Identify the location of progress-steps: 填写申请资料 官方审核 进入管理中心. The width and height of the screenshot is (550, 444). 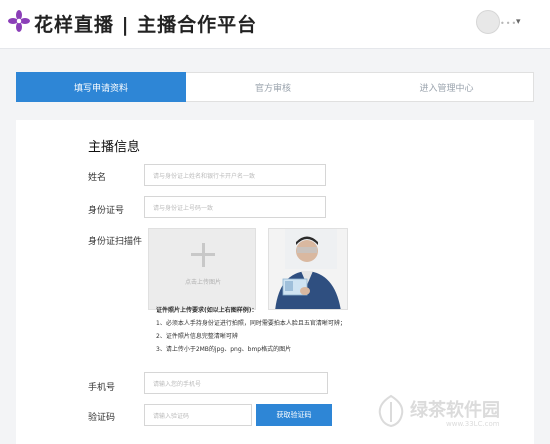
(275, 87).